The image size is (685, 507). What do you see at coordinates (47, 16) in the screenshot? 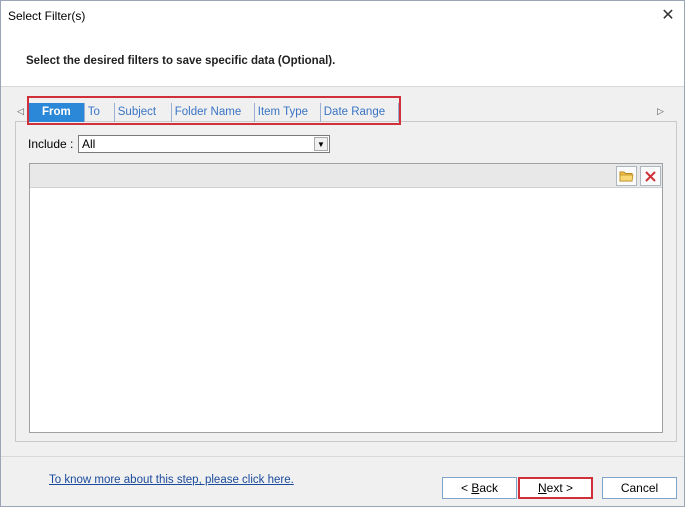
I see `window-title: Select Filter(s)` at bounding box center [47, 16].